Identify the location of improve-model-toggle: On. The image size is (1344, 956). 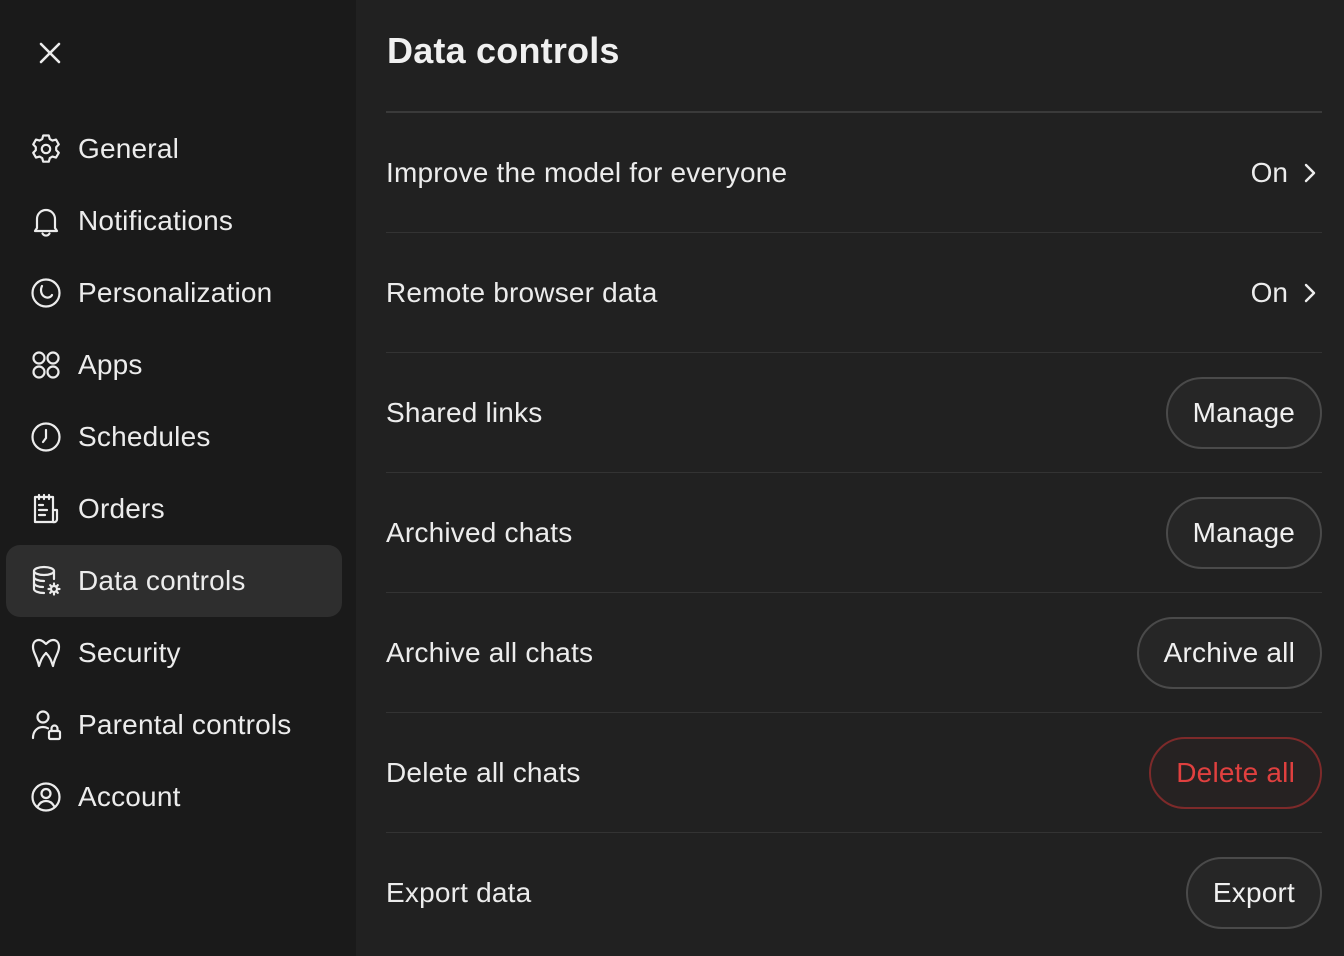
(1286, 173).